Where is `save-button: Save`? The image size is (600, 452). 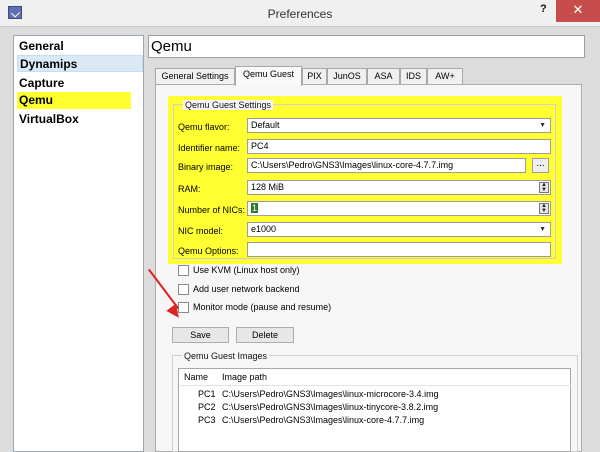 save-button: Save is located at coordinates (200, 335).